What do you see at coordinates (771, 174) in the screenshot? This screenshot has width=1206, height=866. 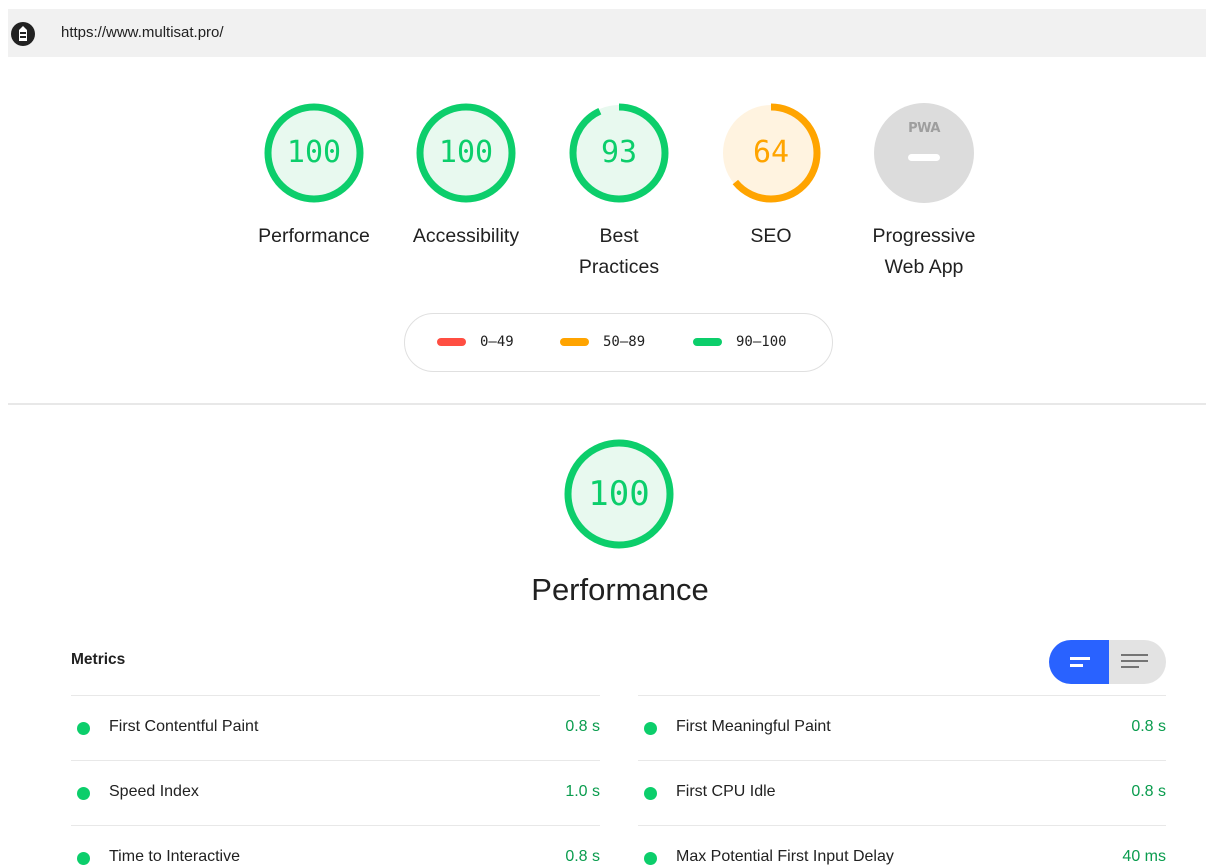 I see `gauge-seo: 64 SEO` at bounding box center [771, 174].